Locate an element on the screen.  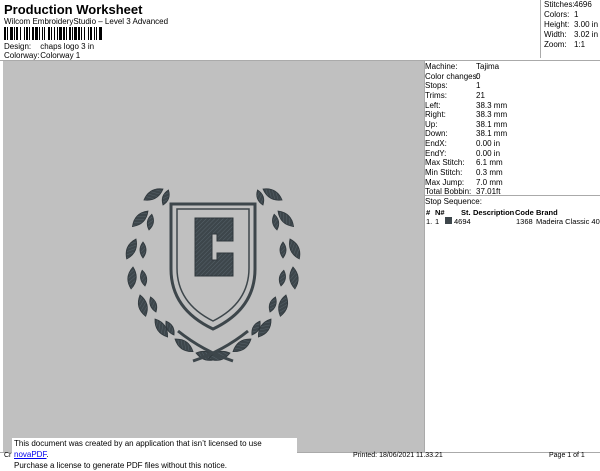
info-label: Right: is located at coordinates (435, 115).